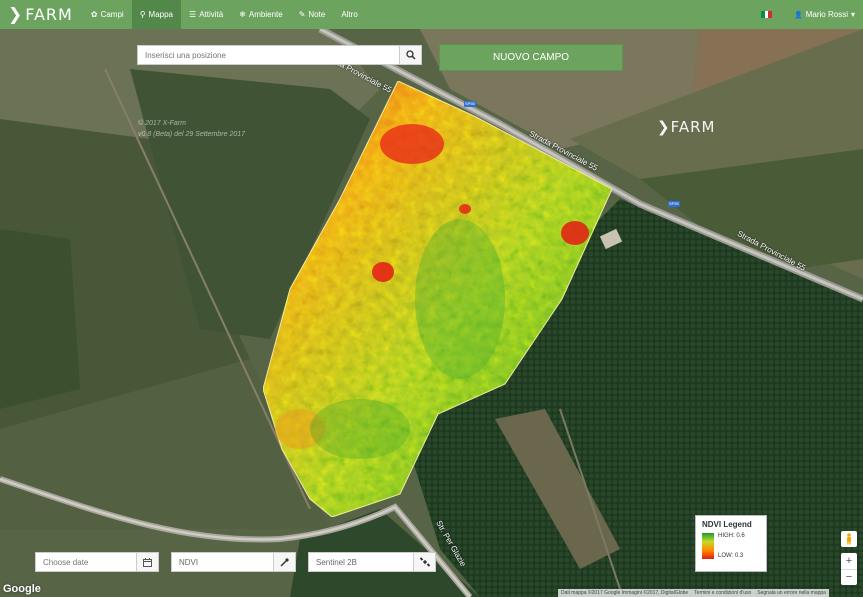  I want to click on street-view-pegman-icon, so click(849, 539).